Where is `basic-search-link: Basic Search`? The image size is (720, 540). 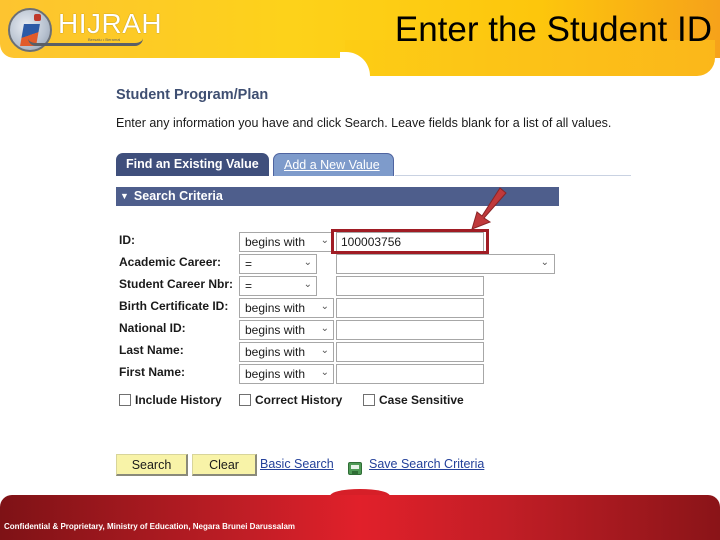
basic-search-link: Basic Search is located at coordinates (297, 464).